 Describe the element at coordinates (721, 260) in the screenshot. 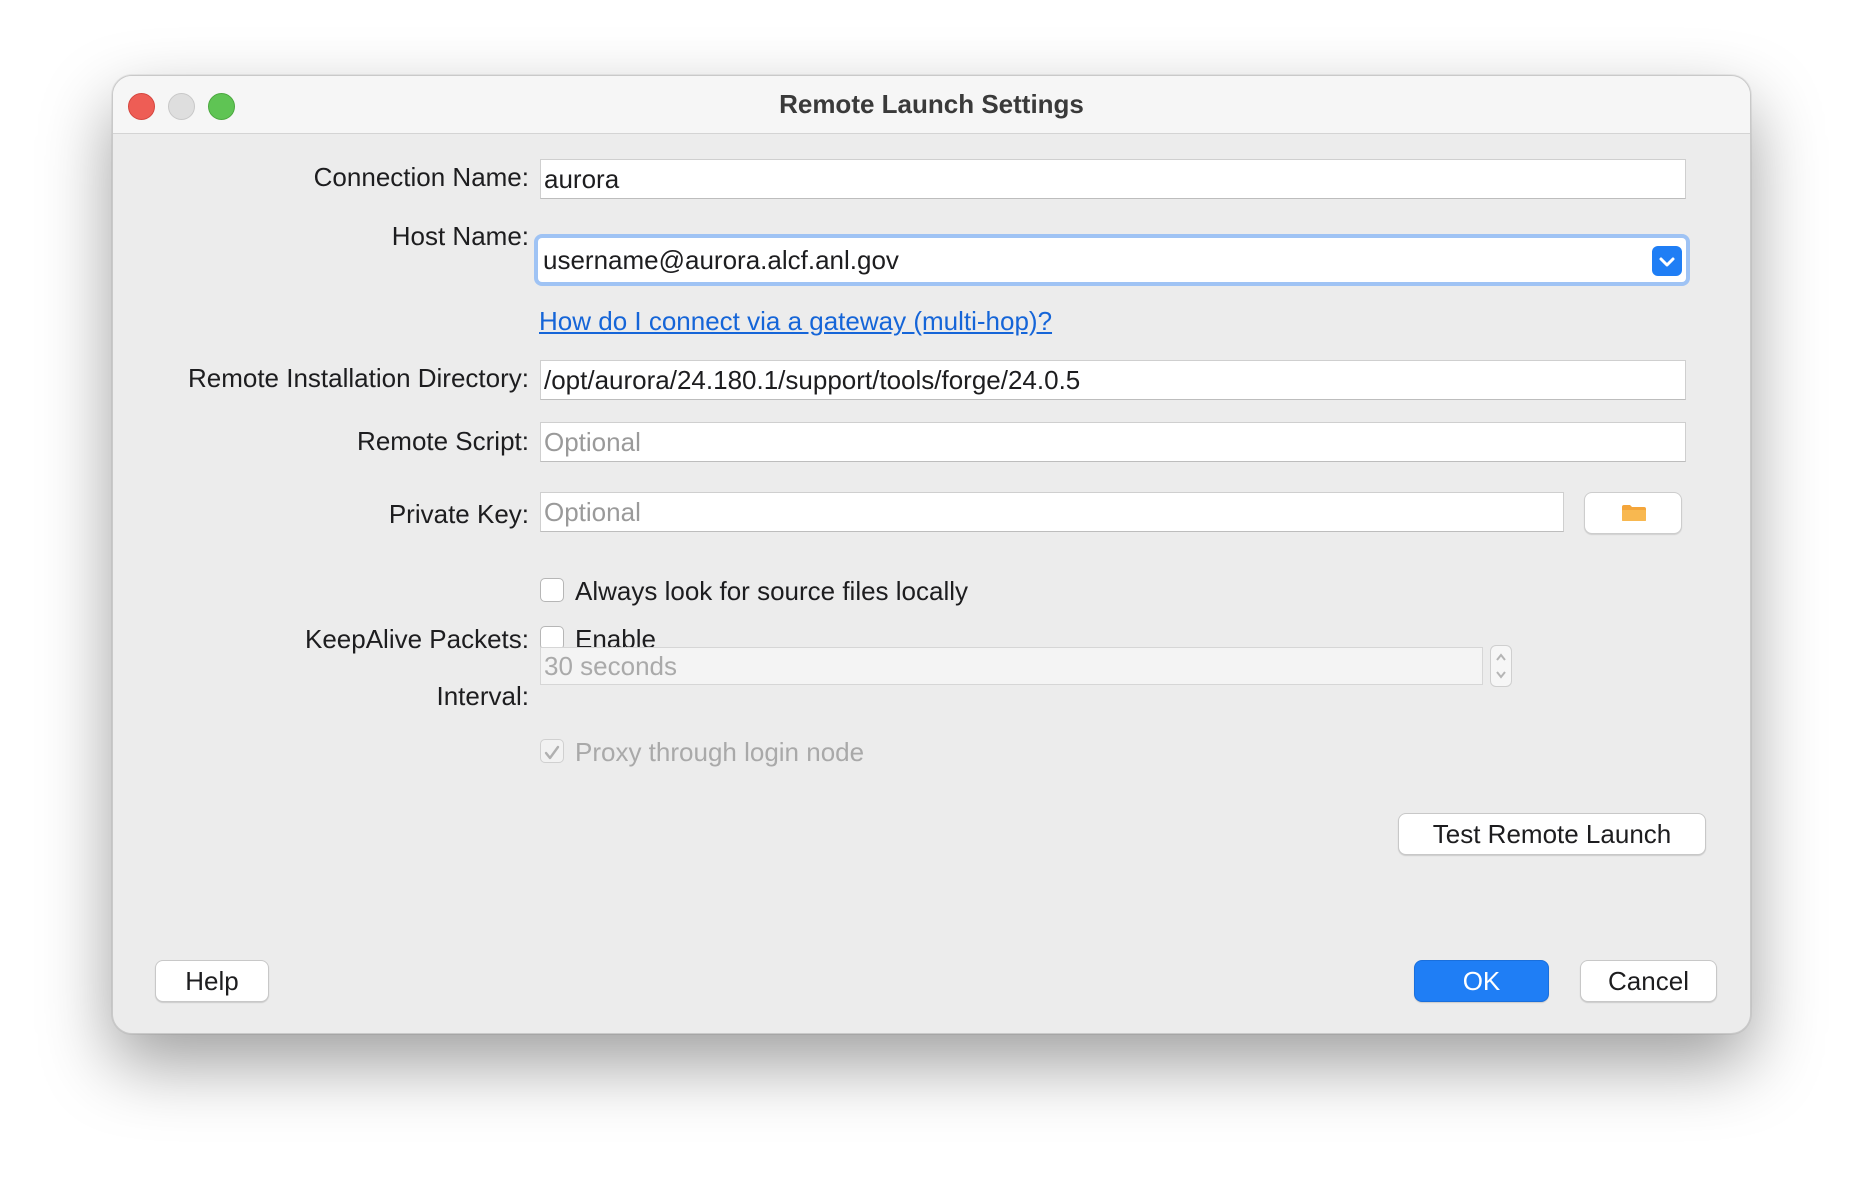

I see `host-name-value: username@aurora.alcf.anl.gov` at that location.